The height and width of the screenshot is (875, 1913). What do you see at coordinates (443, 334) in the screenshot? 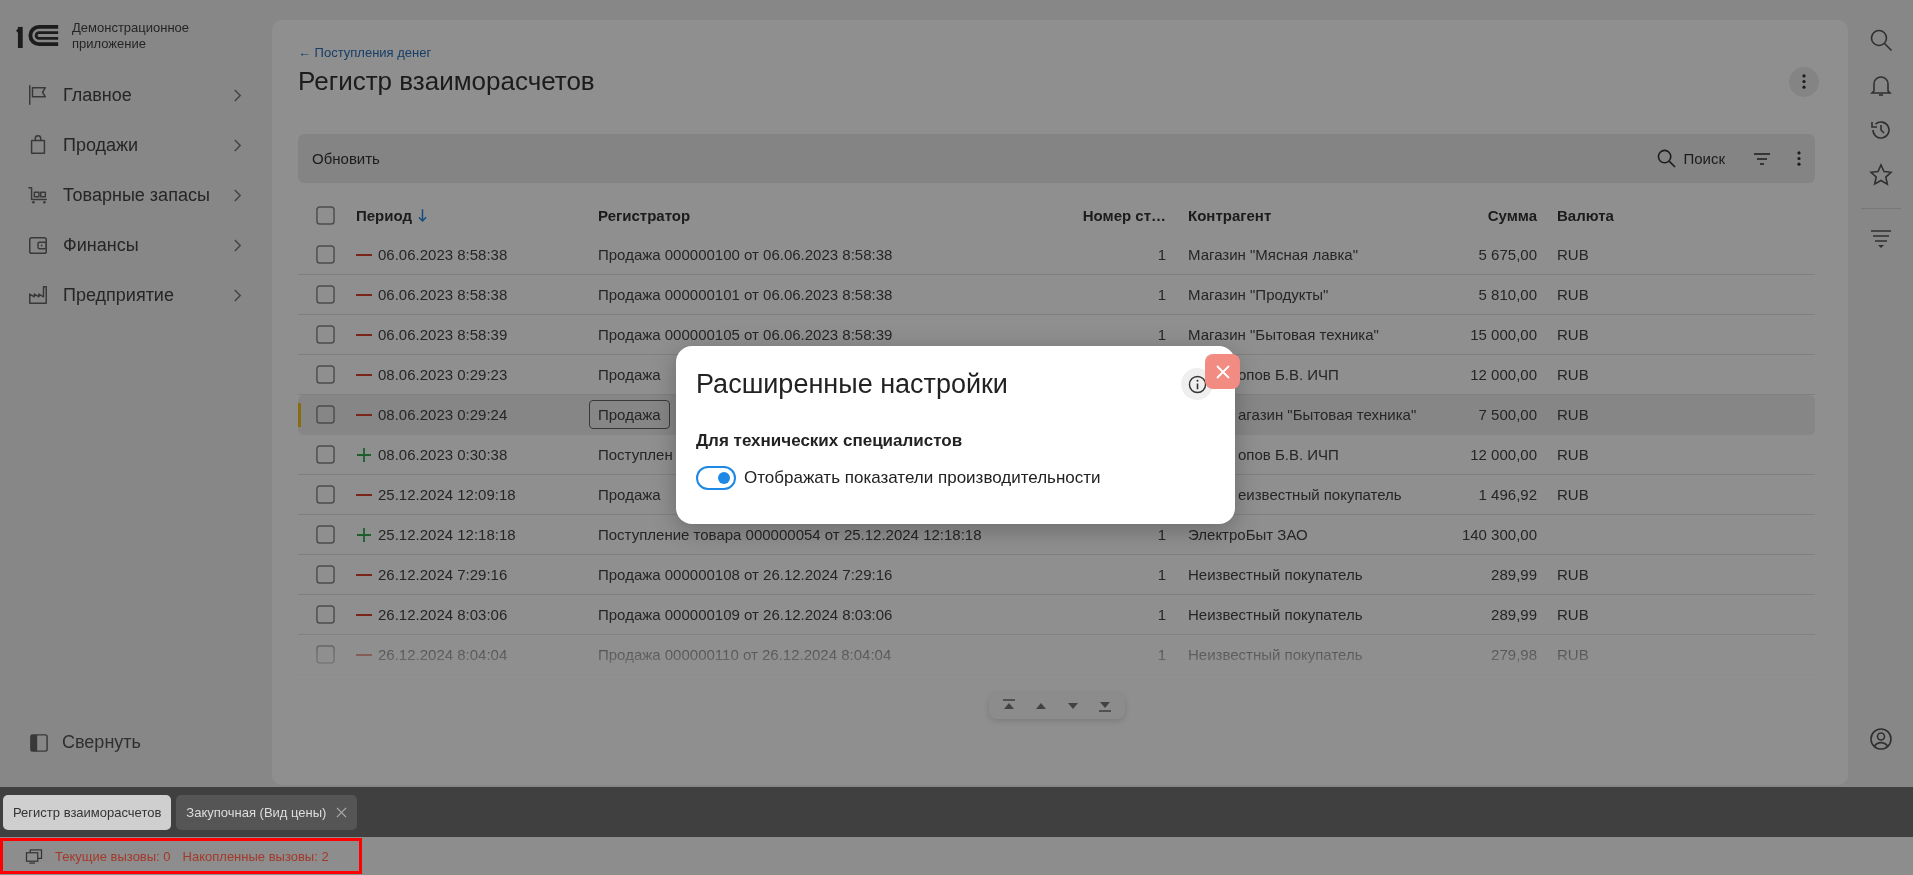
I see `table-cell: 06.06.2023 8:58:39` at bounding box center [443, 334].